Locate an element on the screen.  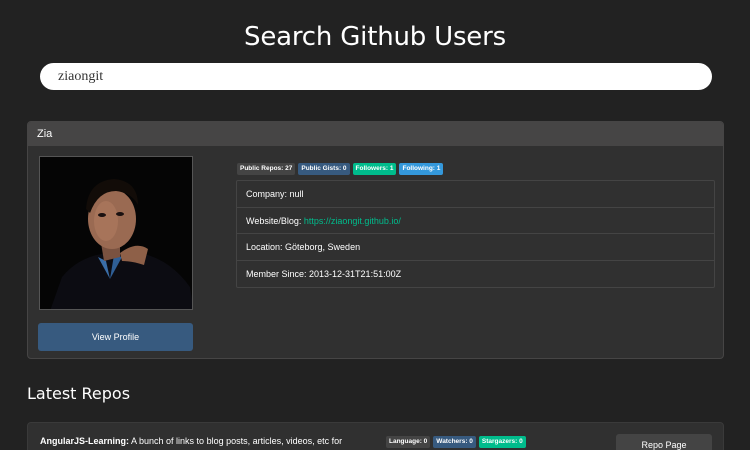
user-name-heading: Zia is located at coordinates (375, 134).